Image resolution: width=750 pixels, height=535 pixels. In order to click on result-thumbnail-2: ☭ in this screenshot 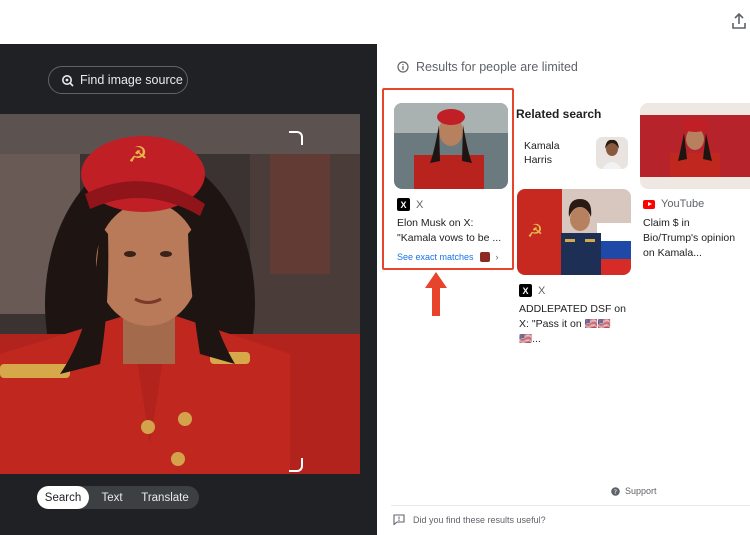, I will do `click(574, 232)`.